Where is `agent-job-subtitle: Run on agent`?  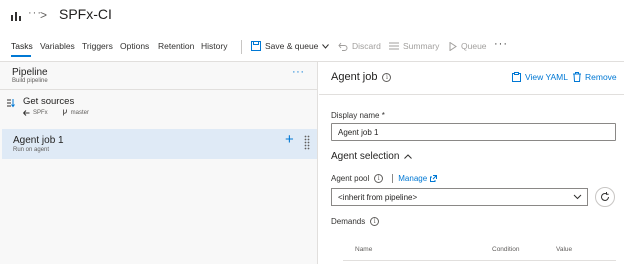 agent-job-subtitle: Run on agent is located at coordinates (31, 150).